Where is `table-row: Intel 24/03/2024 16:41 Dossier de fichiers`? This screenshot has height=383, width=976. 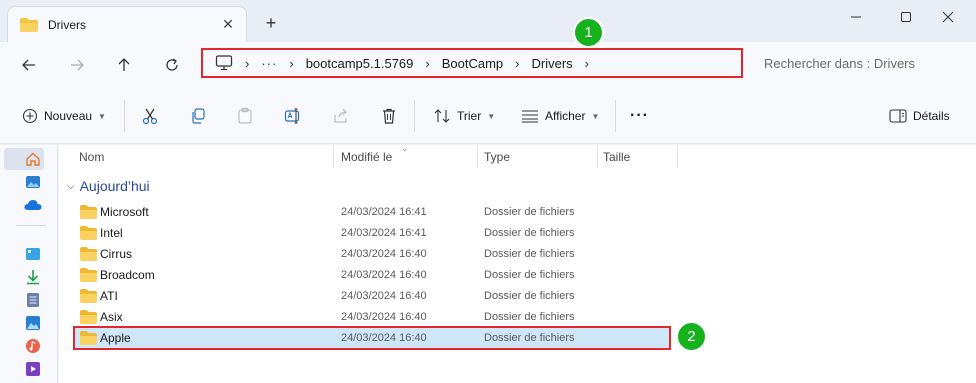
table-row: Intel 24/03/2024 16:41 Dossier de fichiers is located at coordinates (372, 233).